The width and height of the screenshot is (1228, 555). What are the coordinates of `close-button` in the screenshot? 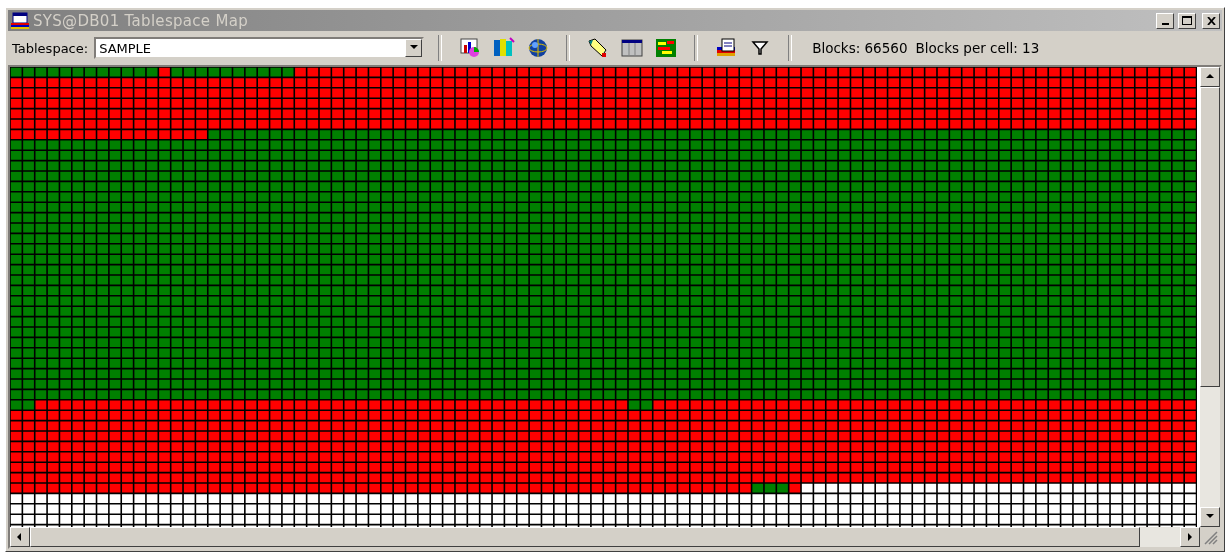 It's located at (1211, 20).